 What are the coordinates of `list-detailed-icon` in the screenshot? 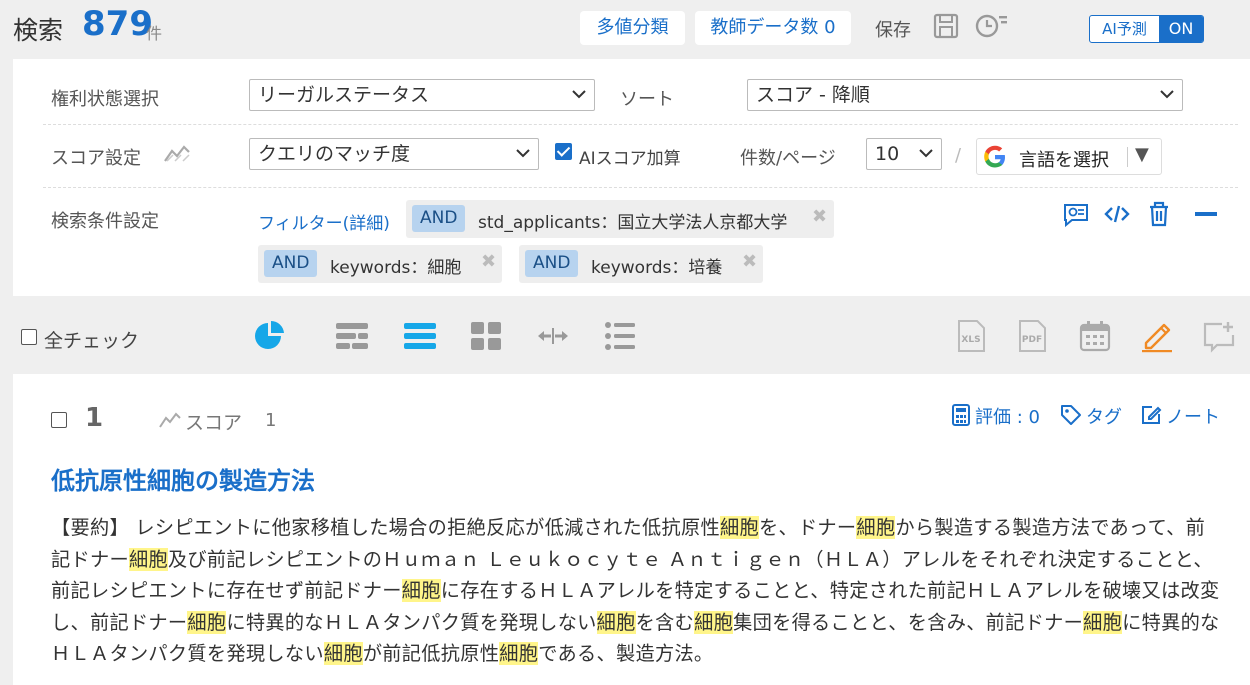 It's located at (352, 336).